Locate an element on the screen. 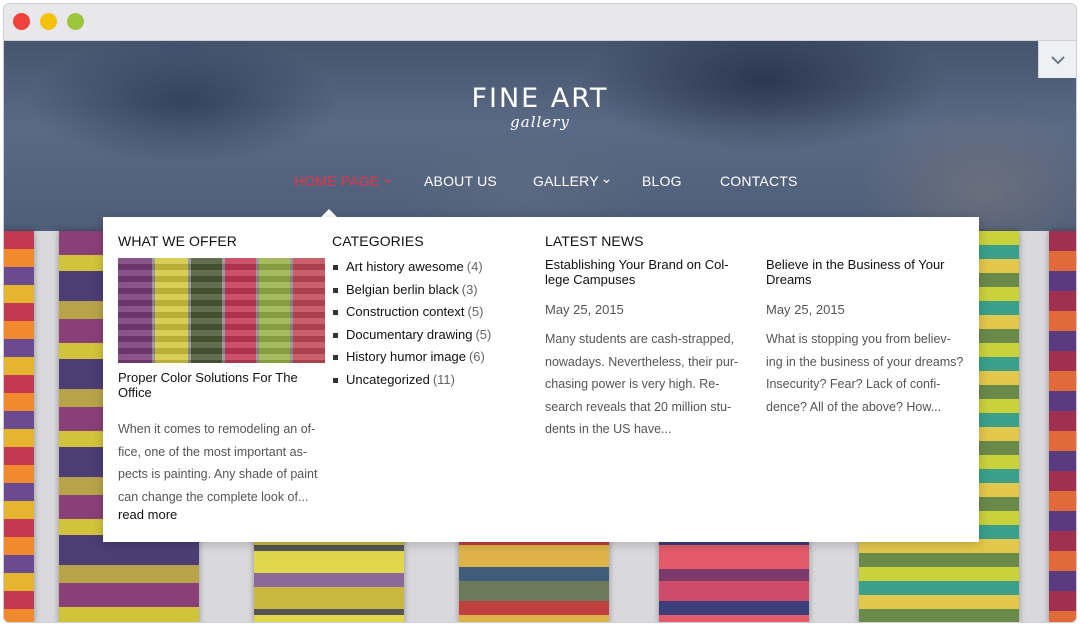 This screenshot has width=1080, height=626. main-navigation: HOME PAGE ABOUT US GALLERY BLOG CONTACTS is located at coordinates (540, 185).